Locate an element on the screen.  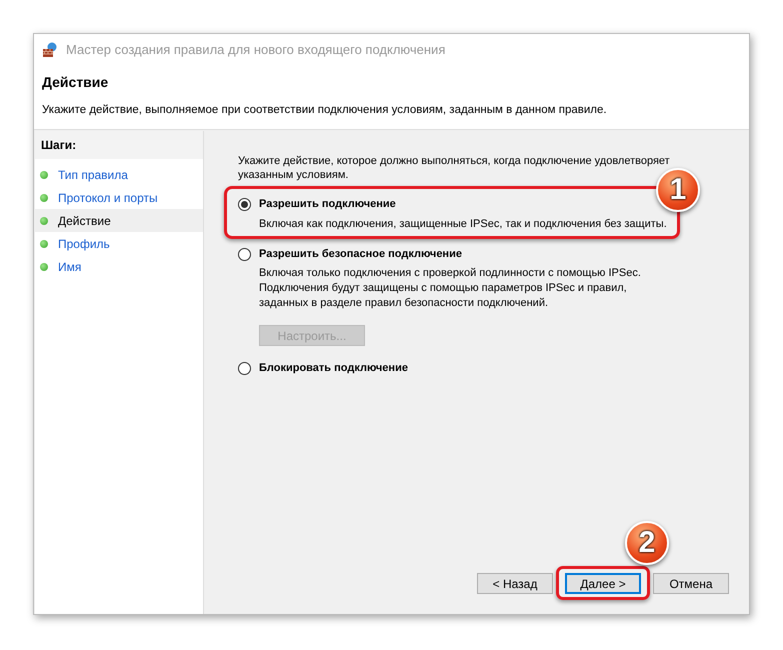
option-label: Разрешить подключение is located at coordinates (327, 204).